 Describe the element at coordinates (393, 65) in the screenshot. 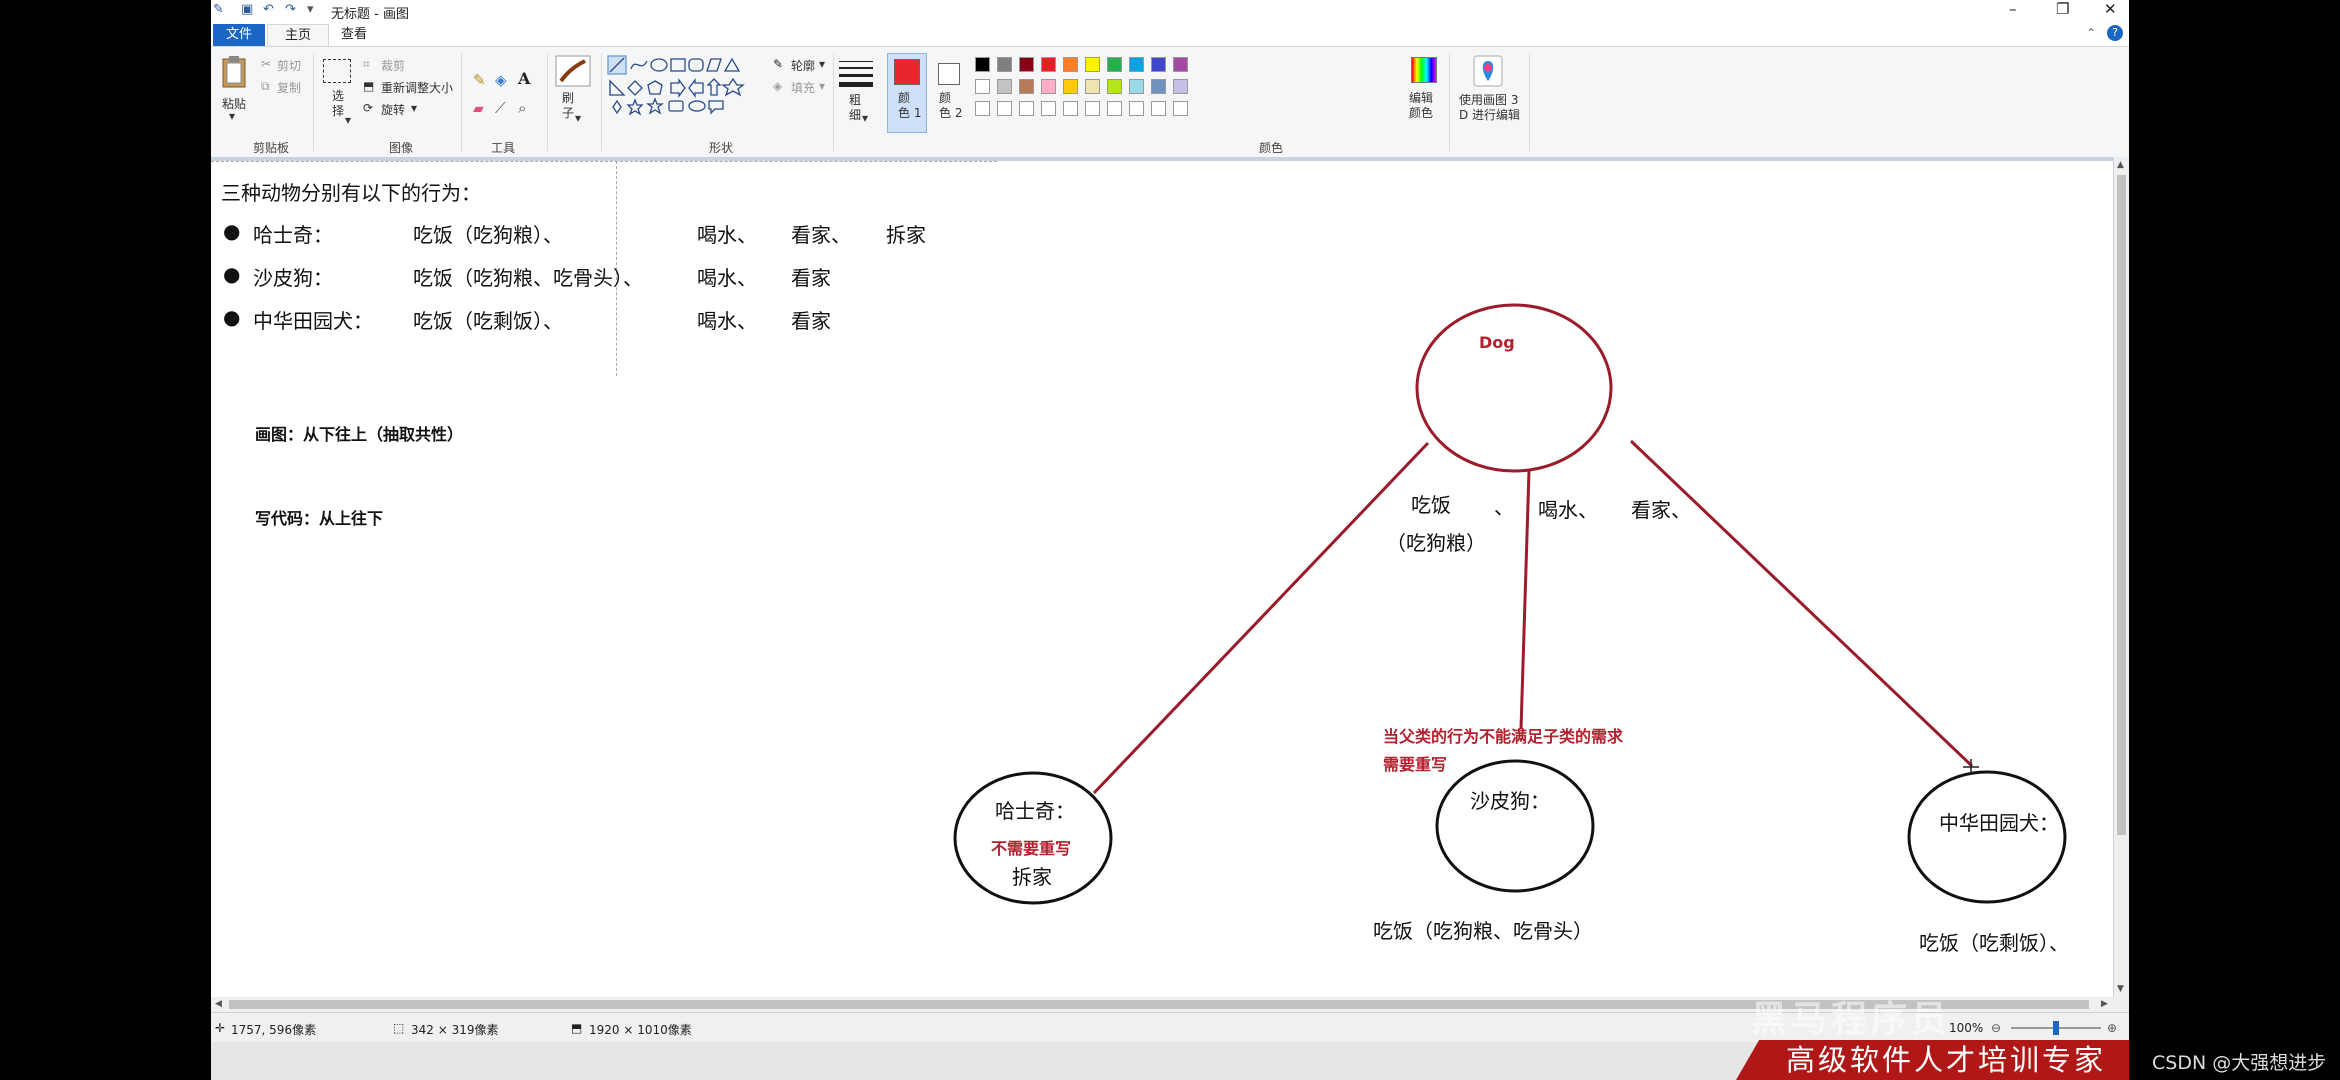

I see `crop-button: 裁剪` at that location.